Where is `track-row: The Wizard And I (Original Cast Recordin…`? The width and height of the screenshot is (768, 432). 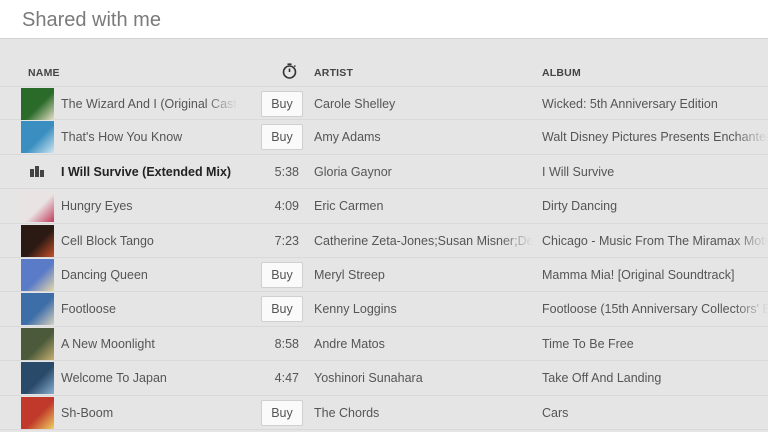 track-row: The Wizard And I (Original Cast Recordin… is located at coordinates (384, 103).